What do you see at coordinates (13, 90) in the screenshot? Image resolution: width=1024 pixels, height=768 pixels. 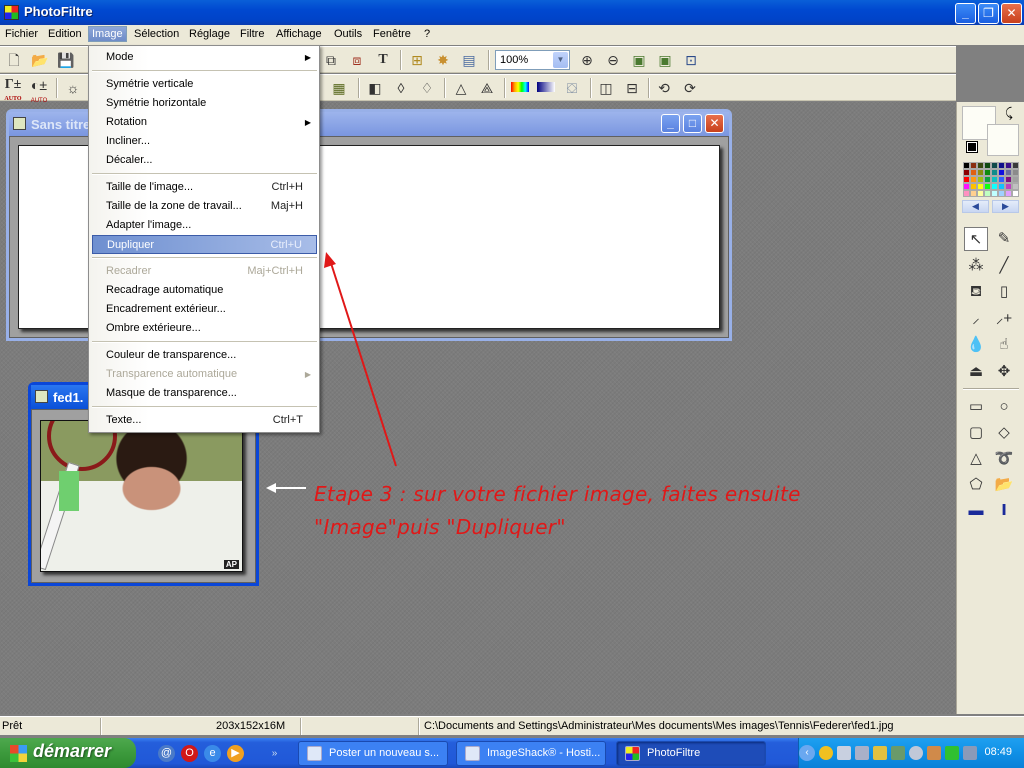 I see `gamma-auto-icon: Γ± AUTO` at bounding box center [13, 90].